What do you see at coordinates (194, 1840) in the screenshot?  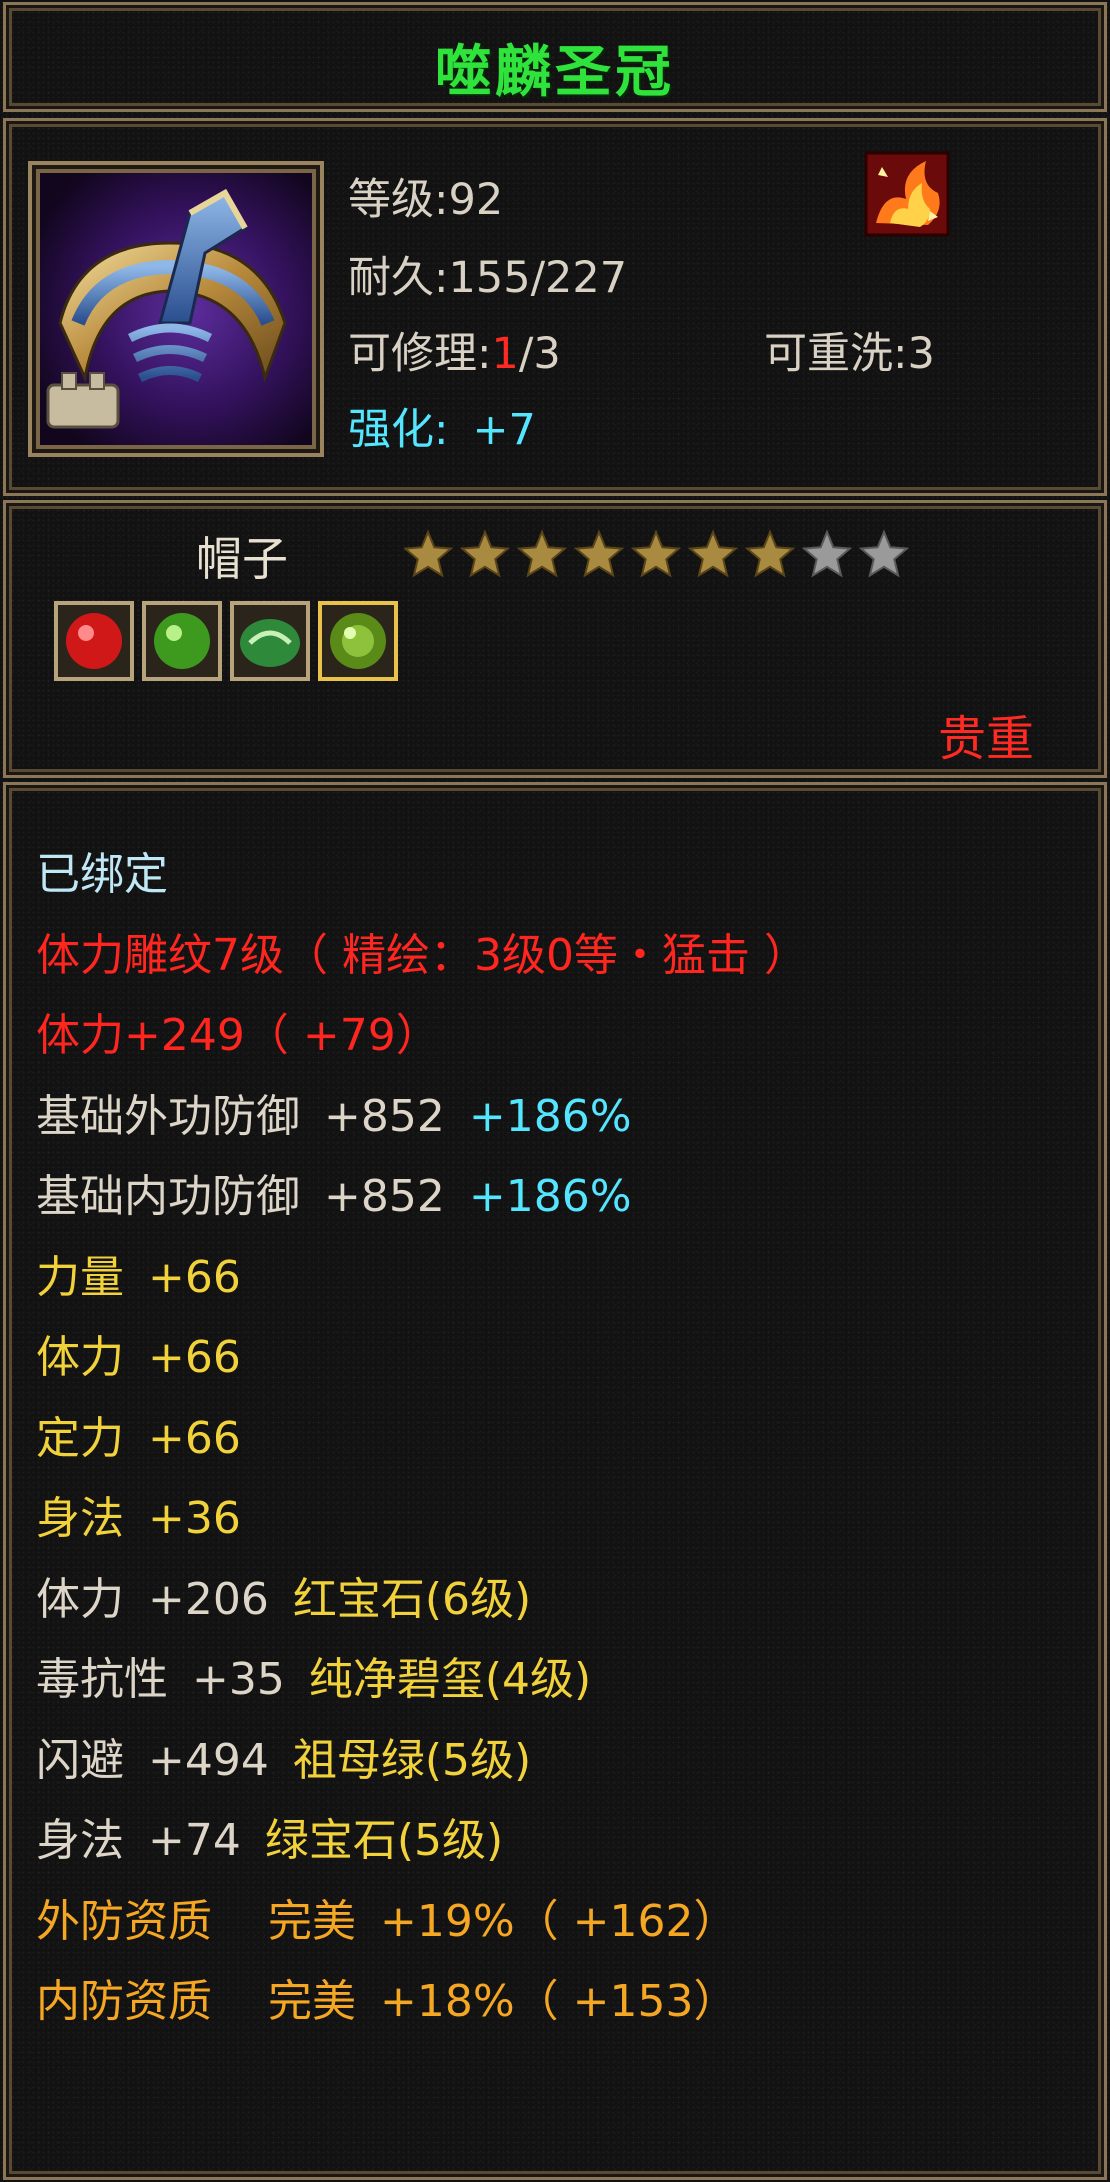 I see `attr-value: +74` at bounding box center [194, 1840].